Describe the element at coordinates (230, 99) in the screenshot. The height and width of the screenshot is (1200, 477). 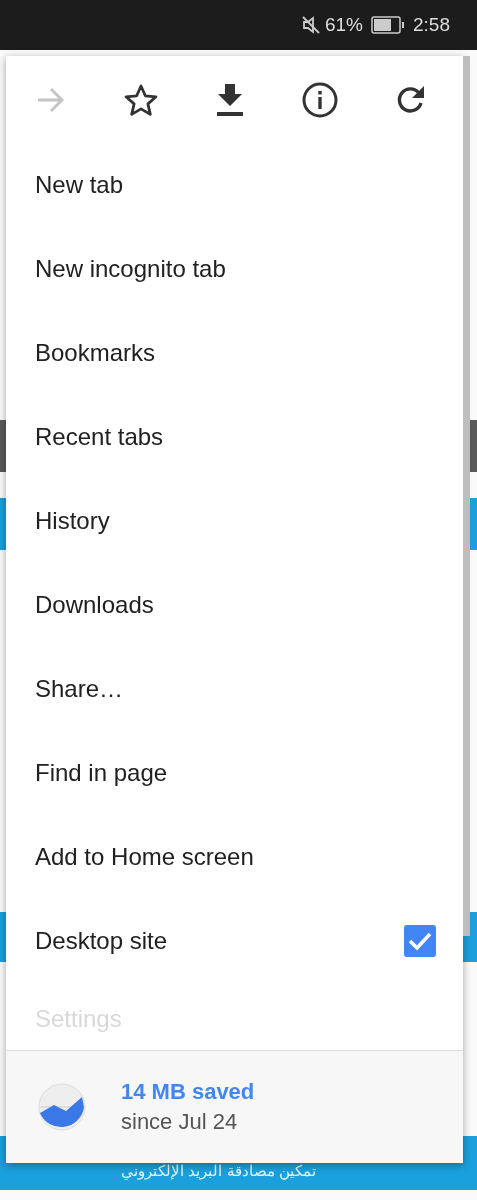
I see `download-icon` at that location.